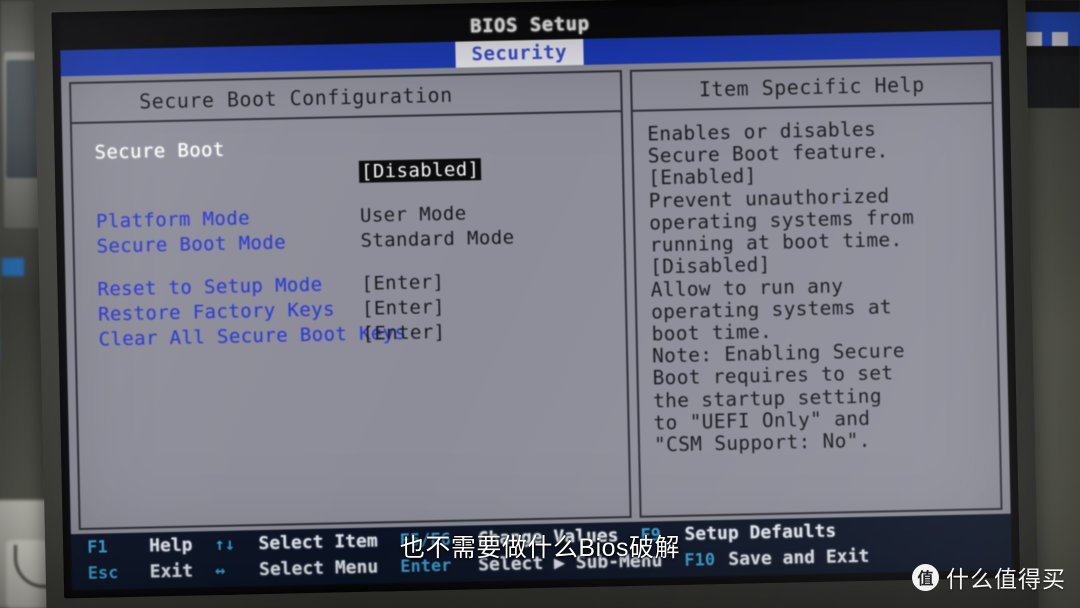 This screenshot has width=1080, height=608. What do you see at coordinates (119, 573) in the screenshot?
I see `key-esc: Esc` at bounding box center [119, 573].